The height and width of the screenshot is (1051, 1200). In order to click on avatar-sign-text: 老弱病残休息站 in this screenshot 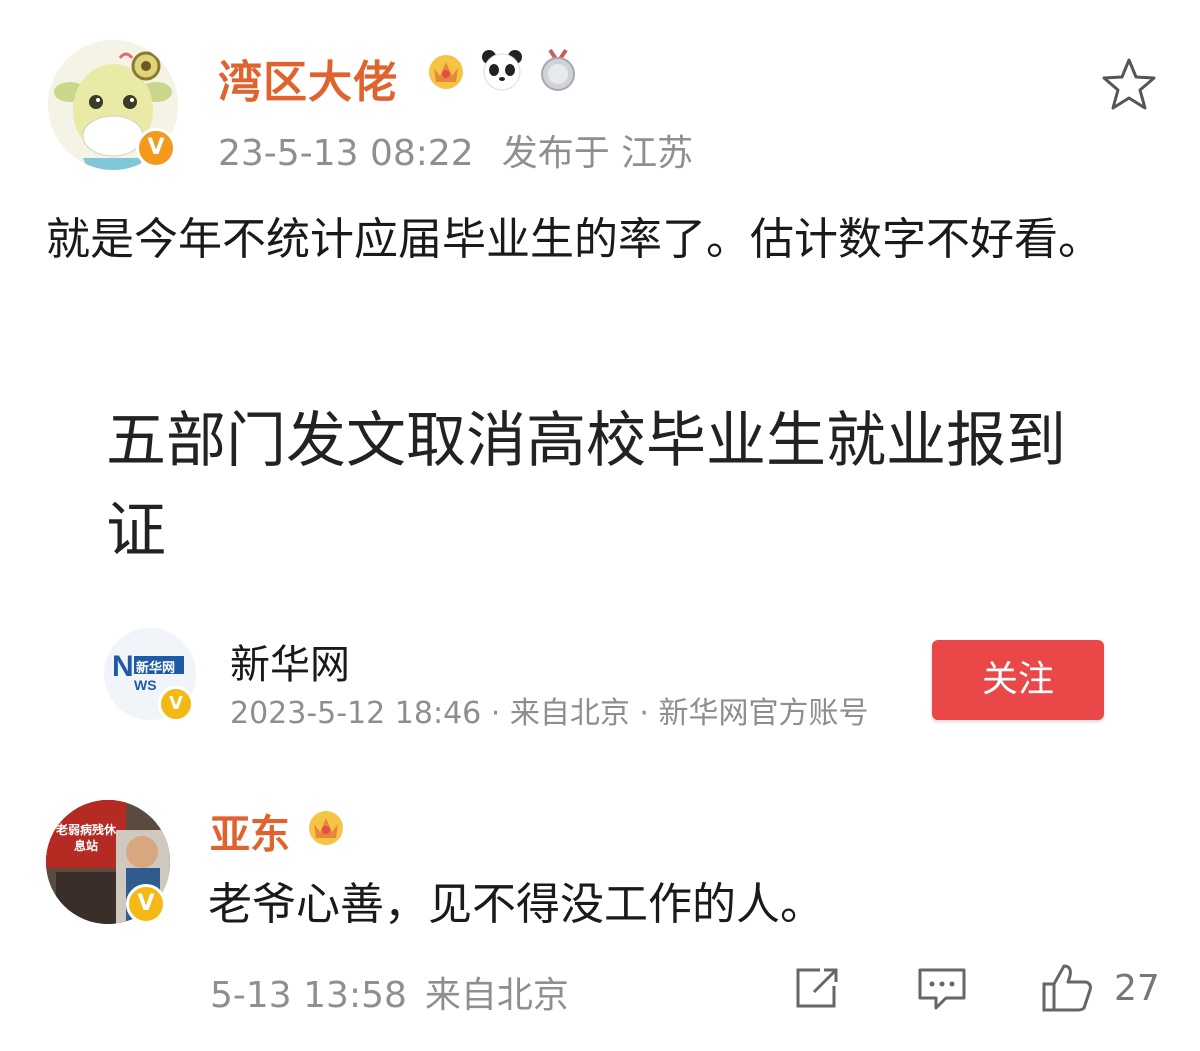, I will do `click(85, 838)`.